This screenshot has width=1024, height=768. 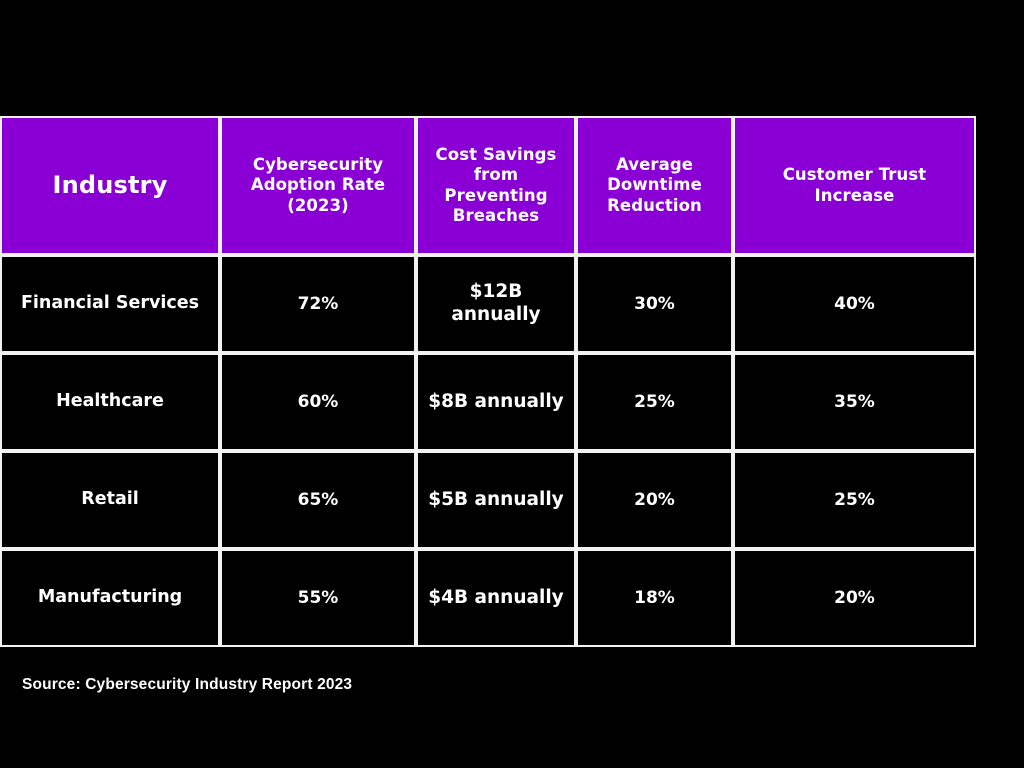 I want to click on table-row: Manufacturing 55% $4B annually 18% 20%, so click(x=488, y=598).